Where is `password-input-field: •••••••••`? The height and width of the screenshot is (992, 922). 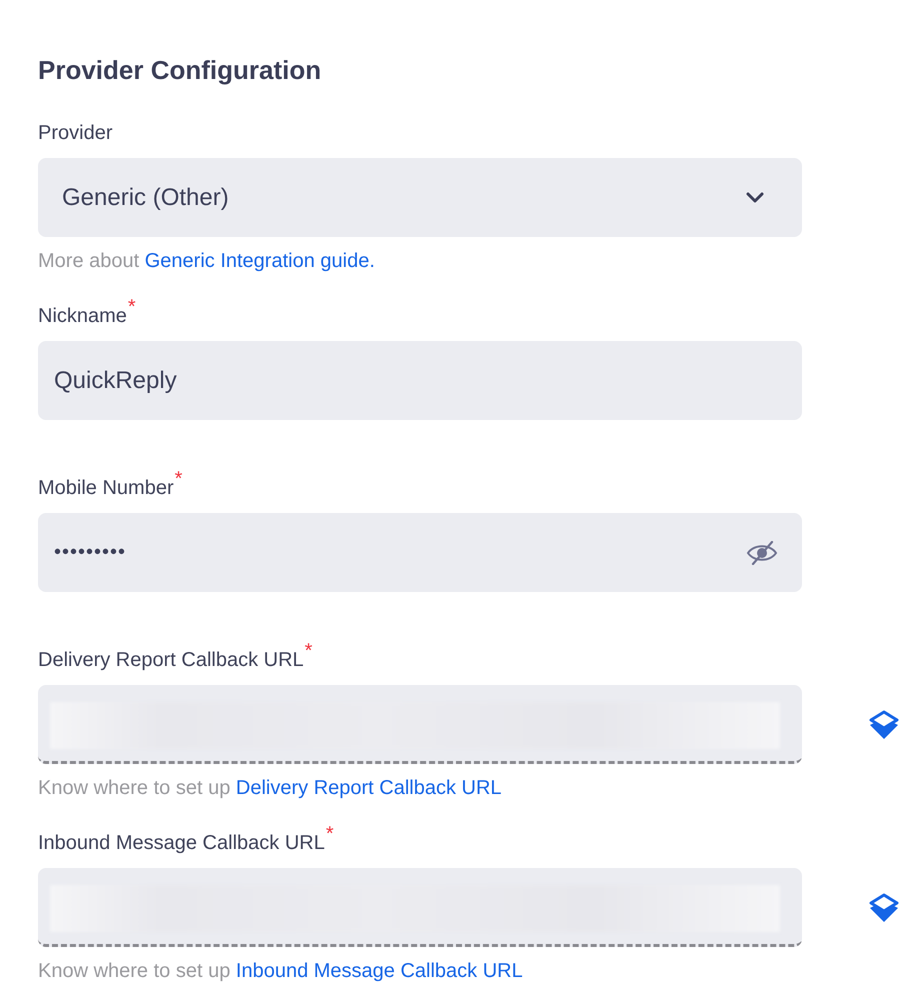
password-input-field: ••••••••• is located at coordinates (420, 552).